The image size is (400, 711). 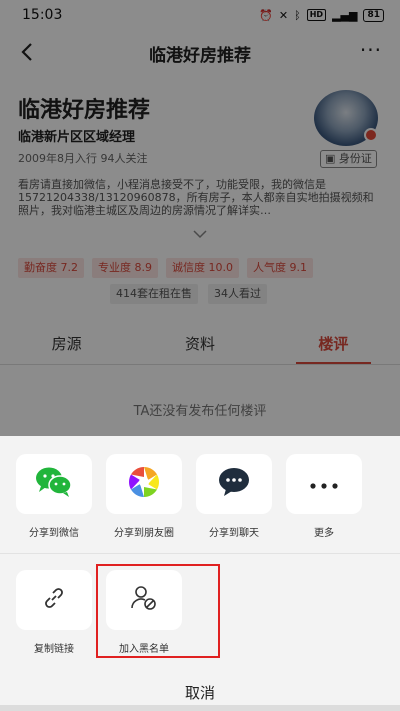 I want to click on share-wechat-label: 分享到微信, so click(x=54, y=533).